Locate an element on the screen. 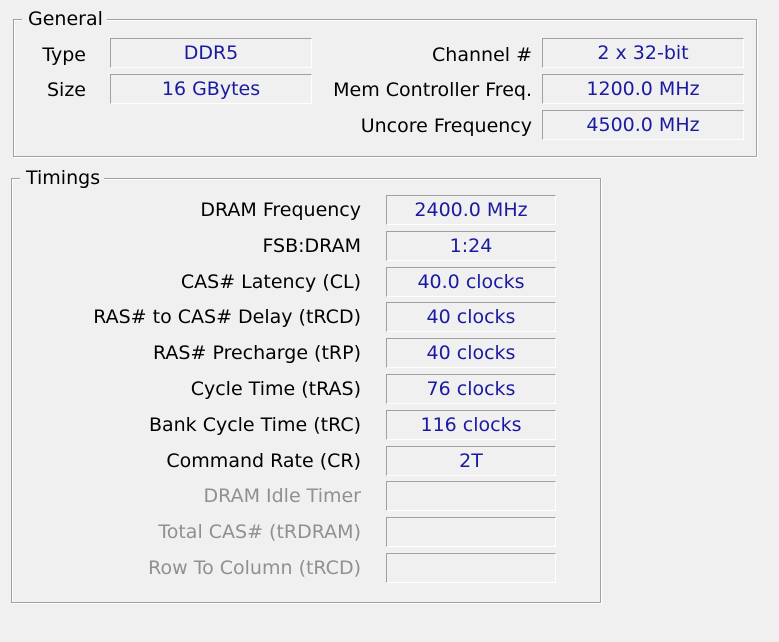  timing-label: RAS# to CAS# Delay (tRCD) is located at coordinates (227, 317).